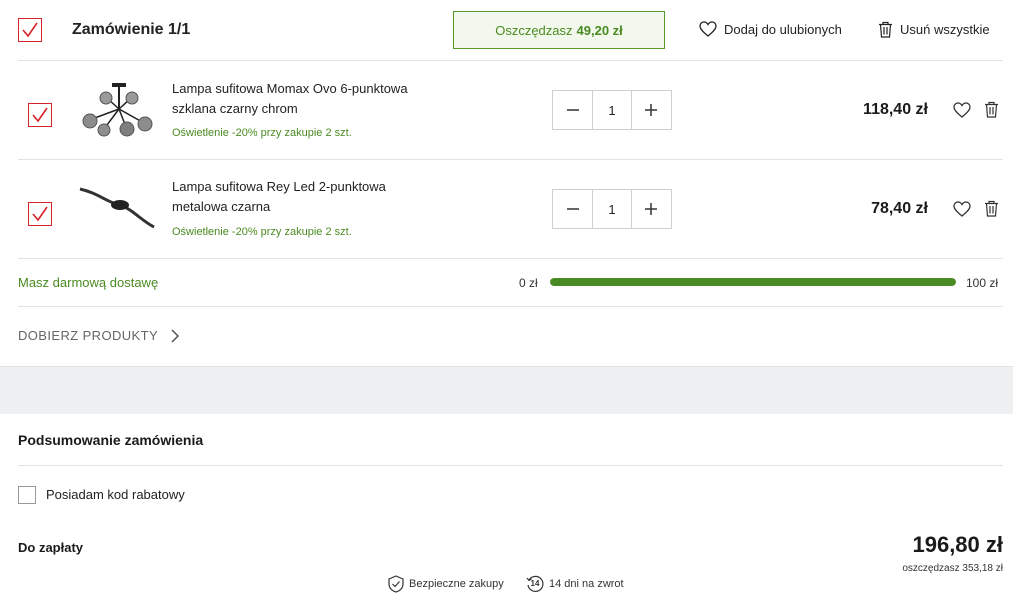  What do you see at coordinates (895, 109) in the screenshot?
I see `product-price: 118,40 zł` at bounding box center [895, 109].